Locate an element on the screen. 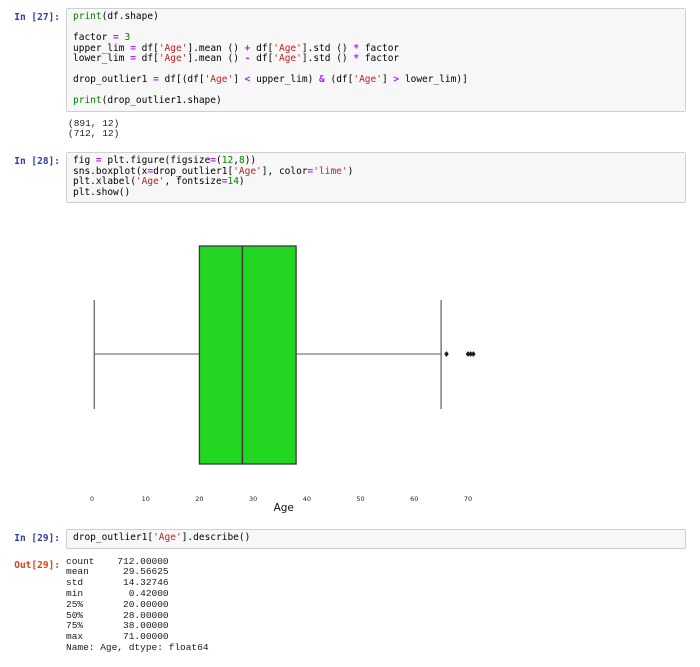  input-prompt-29: In [29]: is located at coordinates (37, 539).